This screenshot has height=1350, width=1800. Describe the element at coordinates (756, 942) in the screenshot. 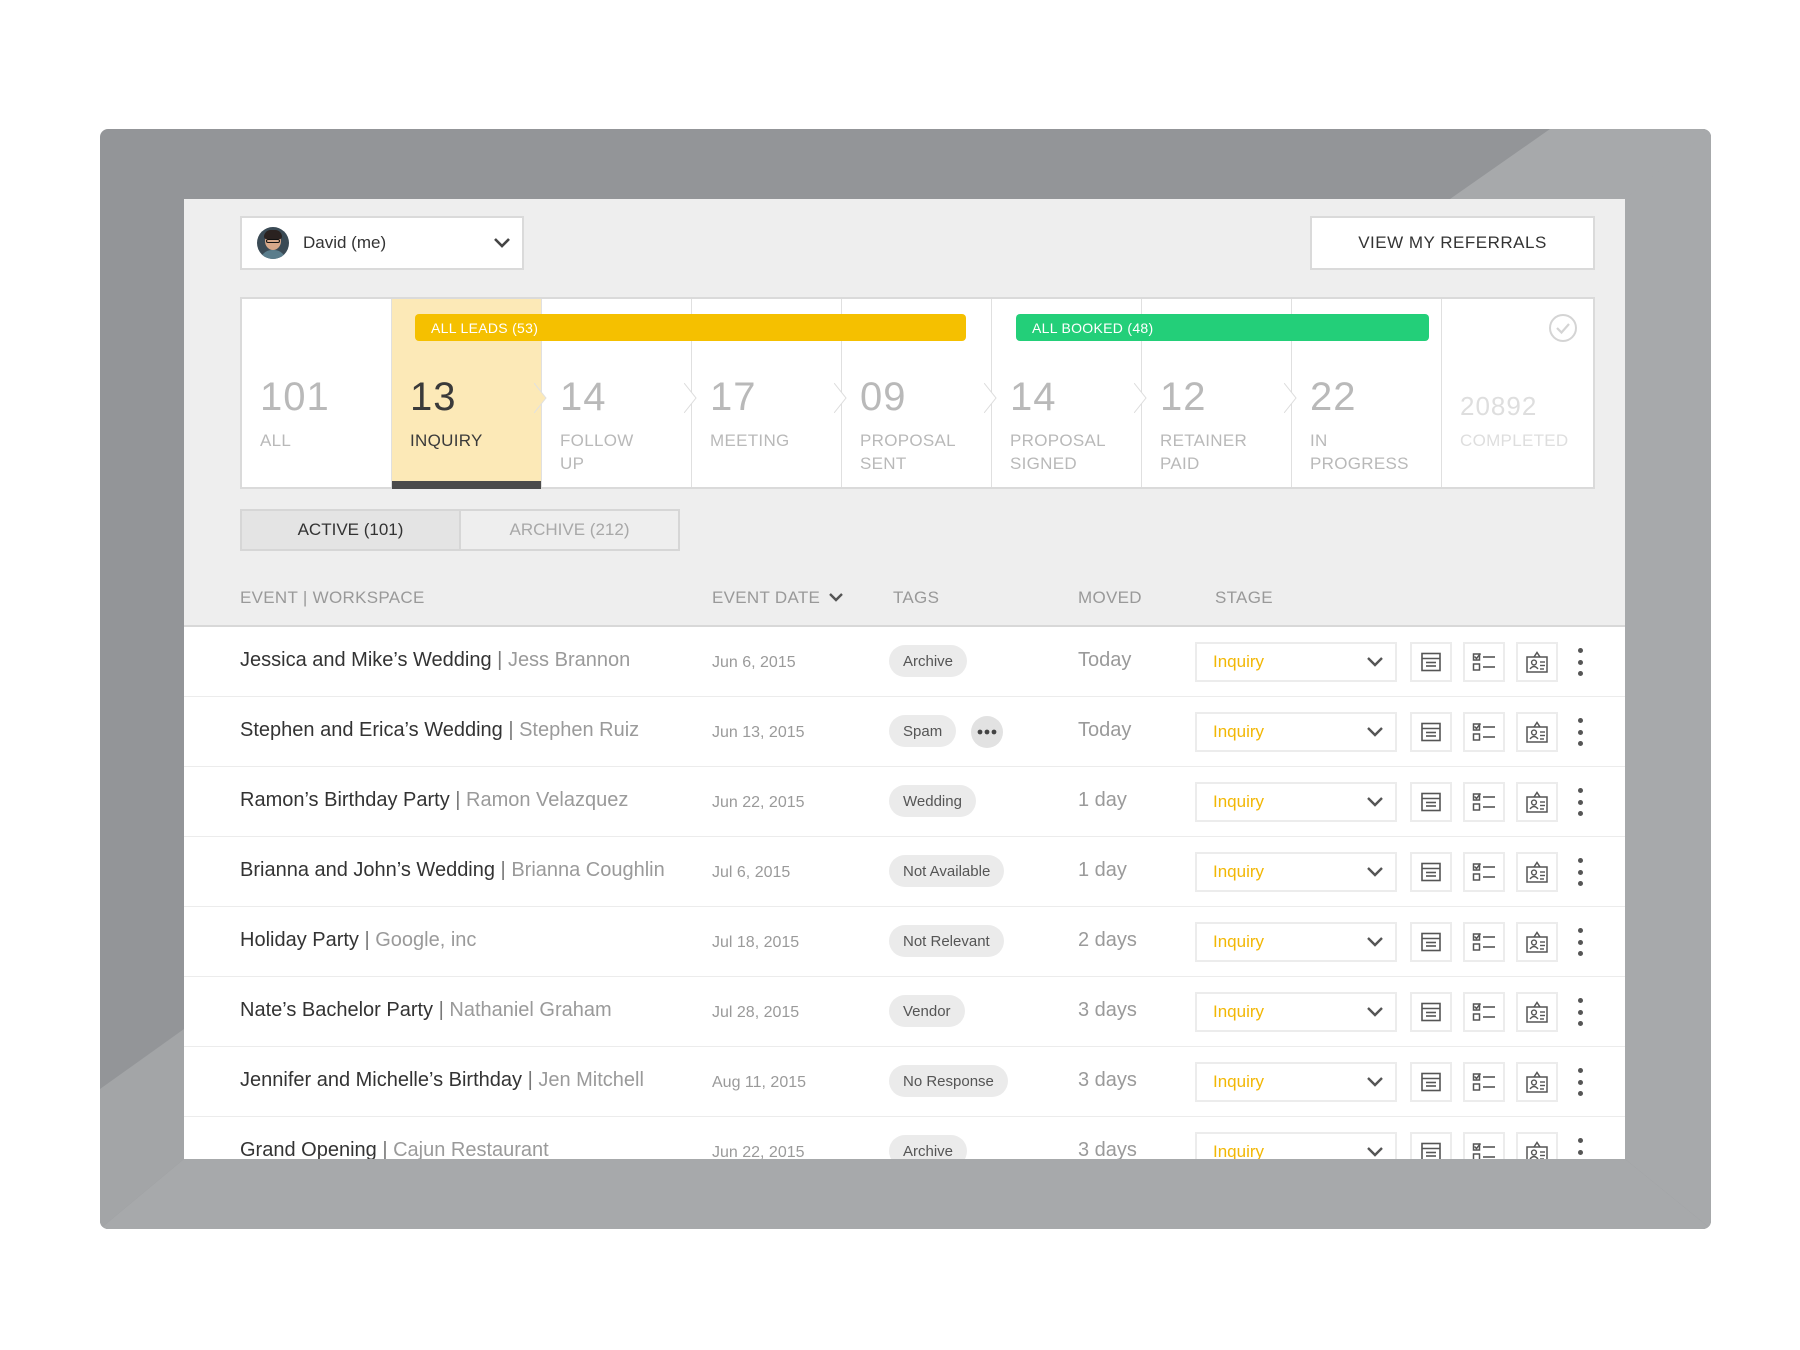

I see `event-date: Jul 18, 2015` at that location.